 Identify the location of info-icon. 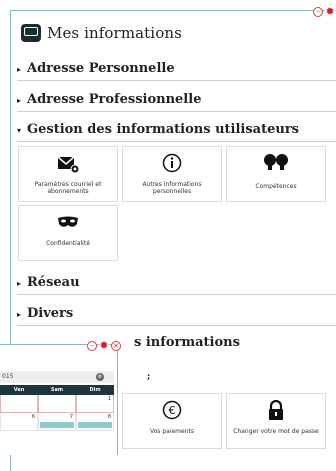
(172, 163).